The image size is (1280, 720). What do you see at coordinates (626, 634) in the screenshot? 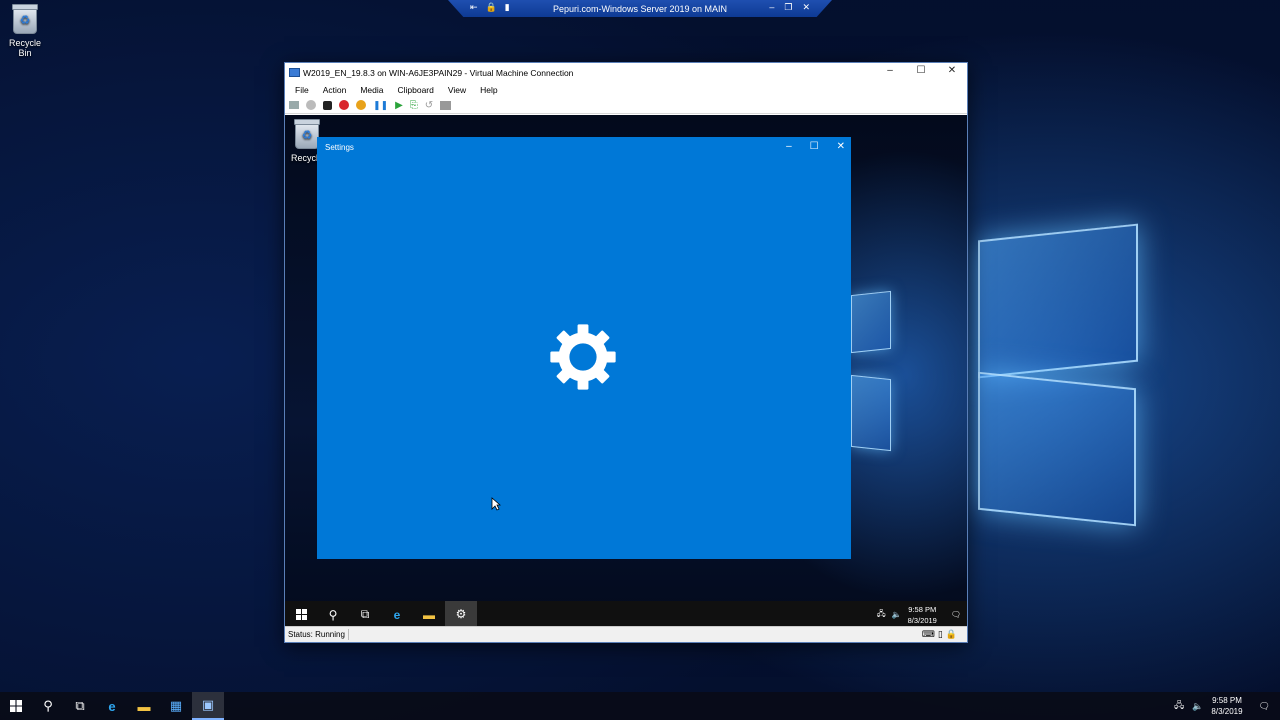
I see `vm-status-bar: Status: Running ⌨ ▯ 🔒` at bounding box center [626, 634].